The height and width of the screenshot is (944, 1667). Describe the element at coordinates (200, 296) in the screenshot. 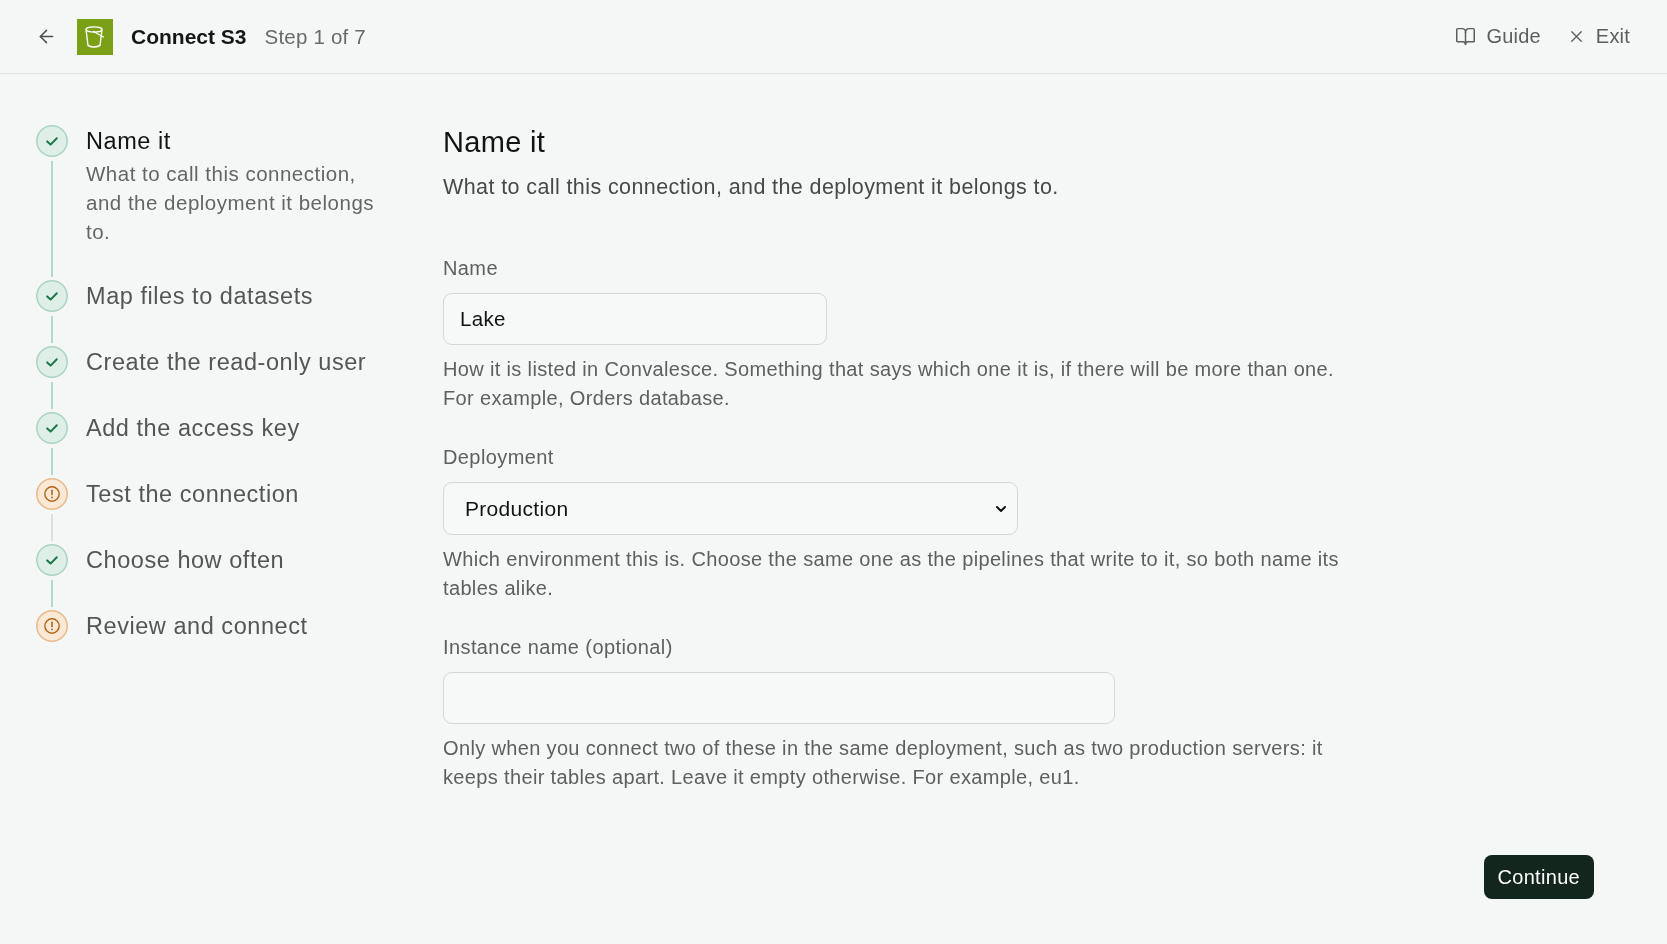

I see `step-link: Map files to datasets` at that location.